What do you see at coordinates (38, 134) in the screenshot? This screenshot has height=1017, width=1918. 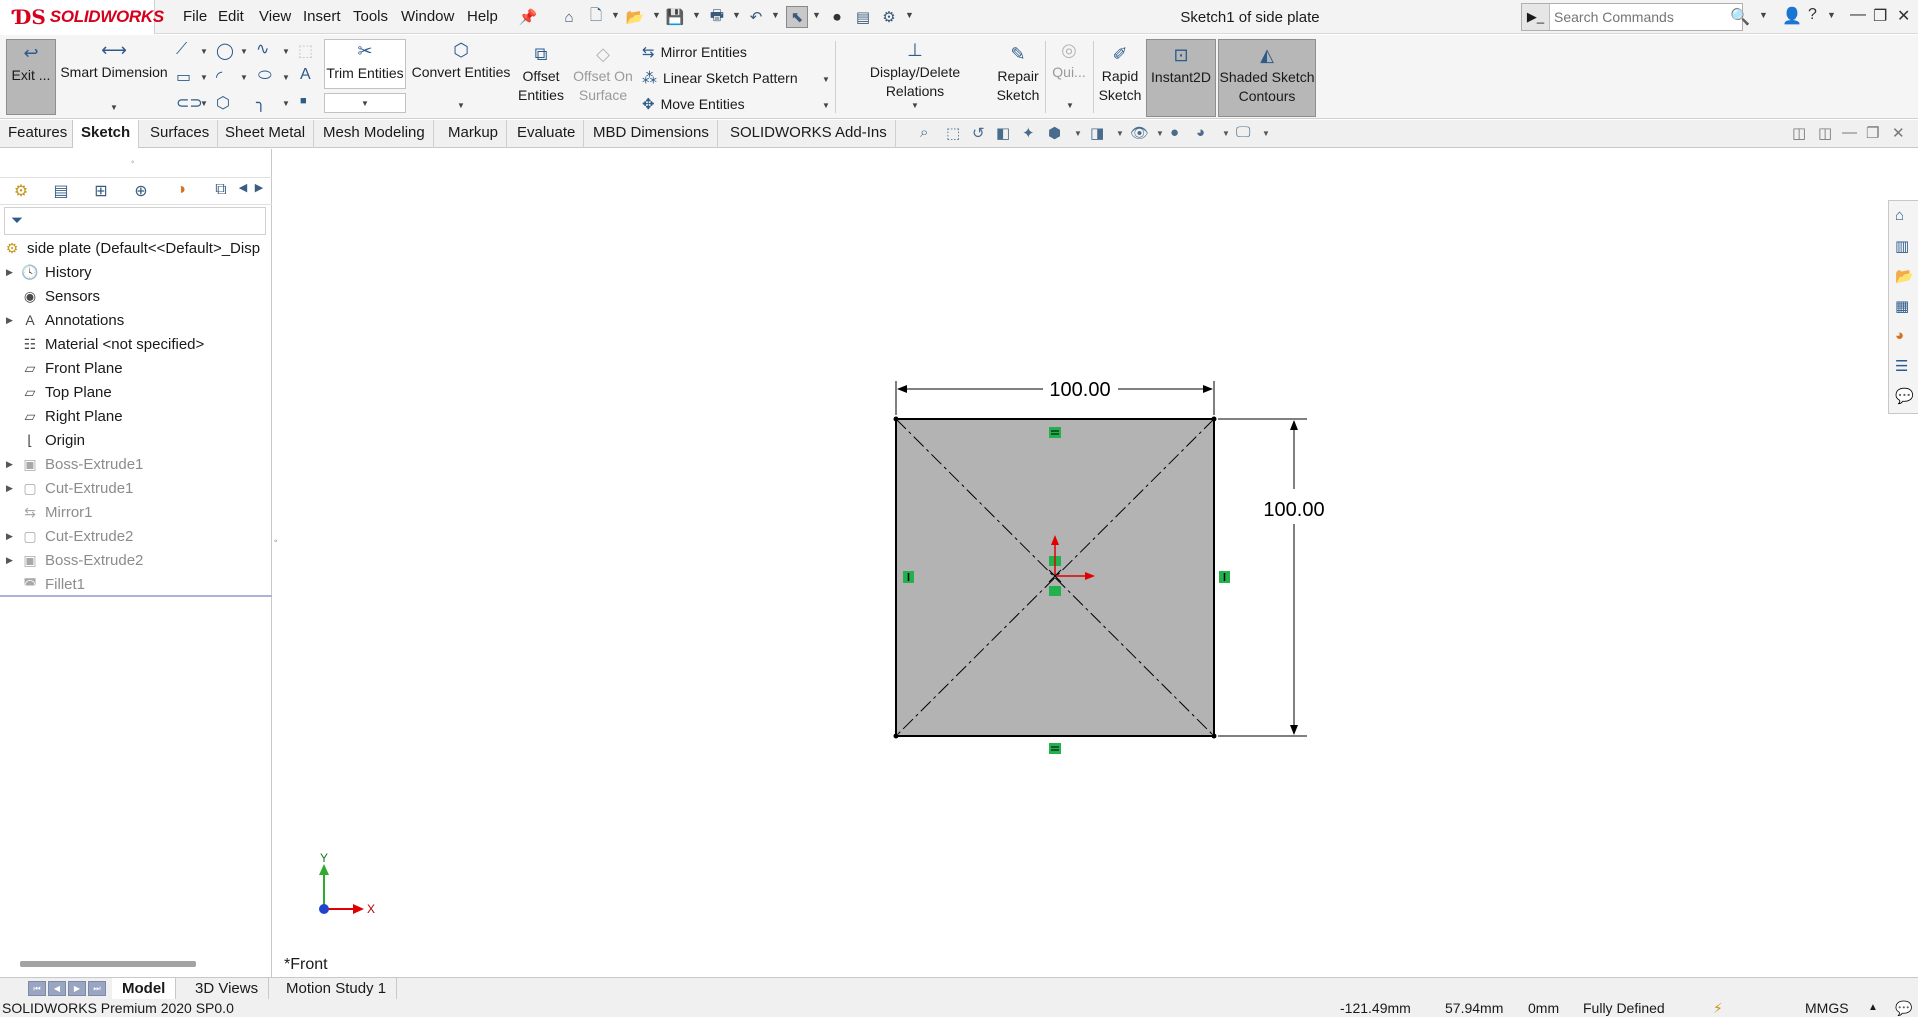 I see `tab-features: Features` at bounding box center [38, 134].